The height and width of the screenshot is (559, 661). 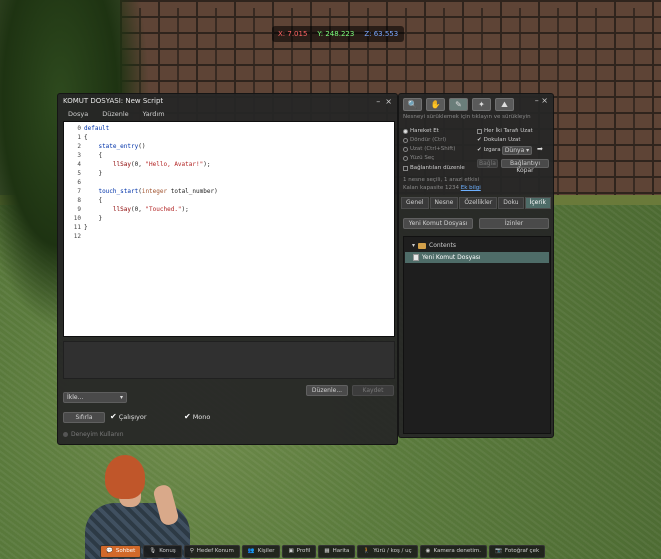 I want to click on unlink-button: Bağlantıyı Kopar, so click(x=525, y=166).